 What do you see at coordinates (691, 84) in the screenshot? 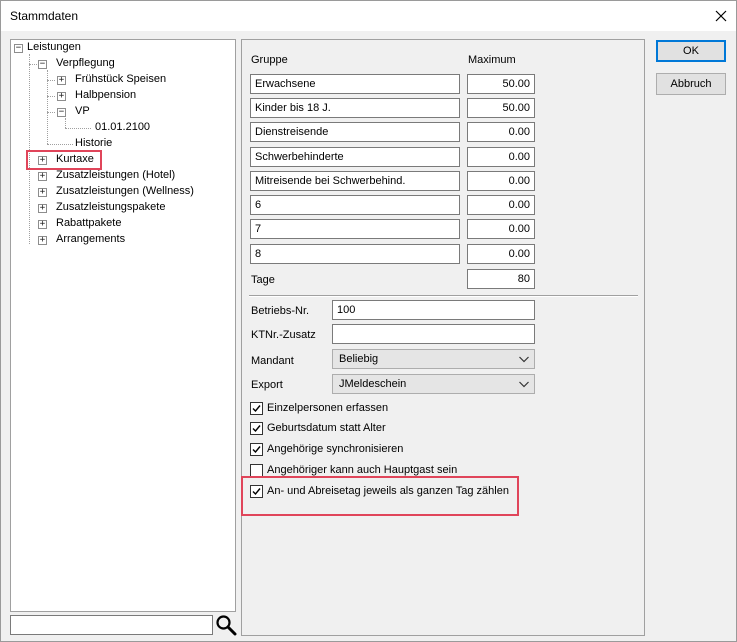
I see `cancel-button: Abbruch` at bounding box center [691, 84].